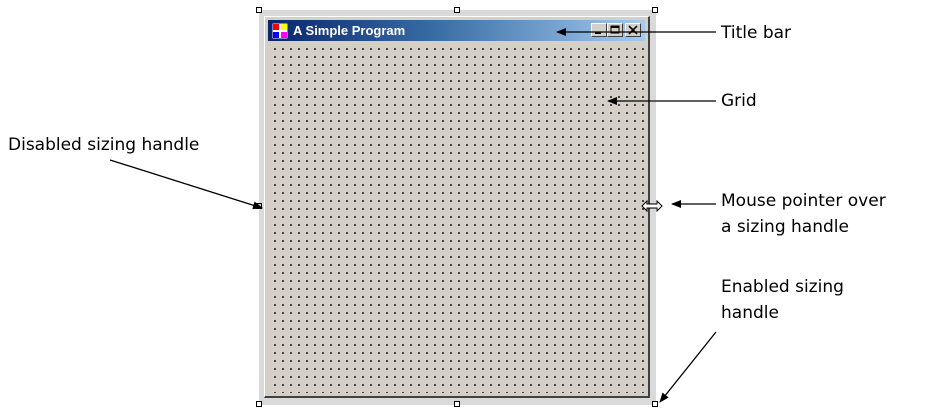 The height and width of the screenshot is (412, 925). Describe the element at coordinates (739, 101) in the screenshot. I see `callout-grid: Grid` at that location.